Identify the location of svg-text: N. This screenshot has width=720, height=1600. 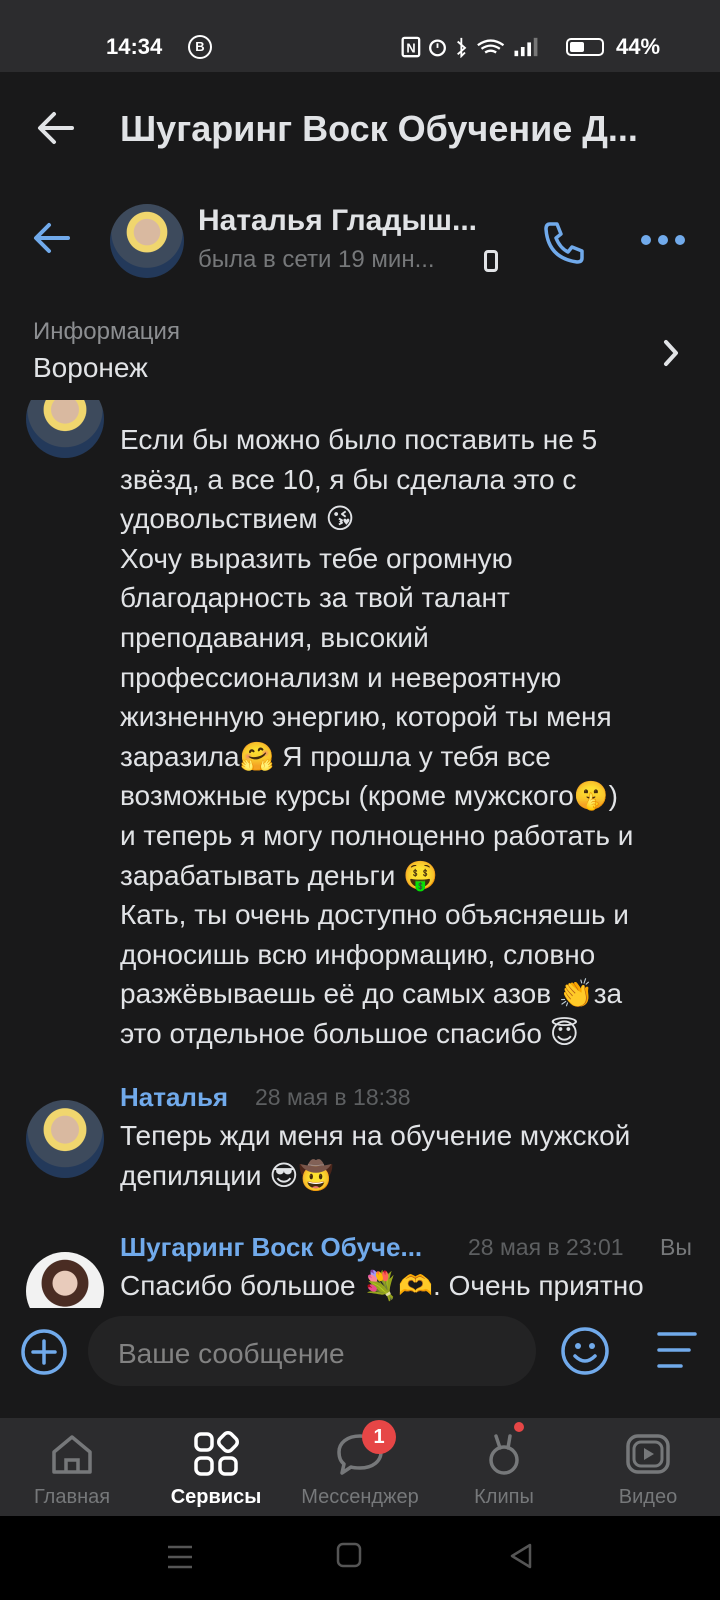
(410, 48).